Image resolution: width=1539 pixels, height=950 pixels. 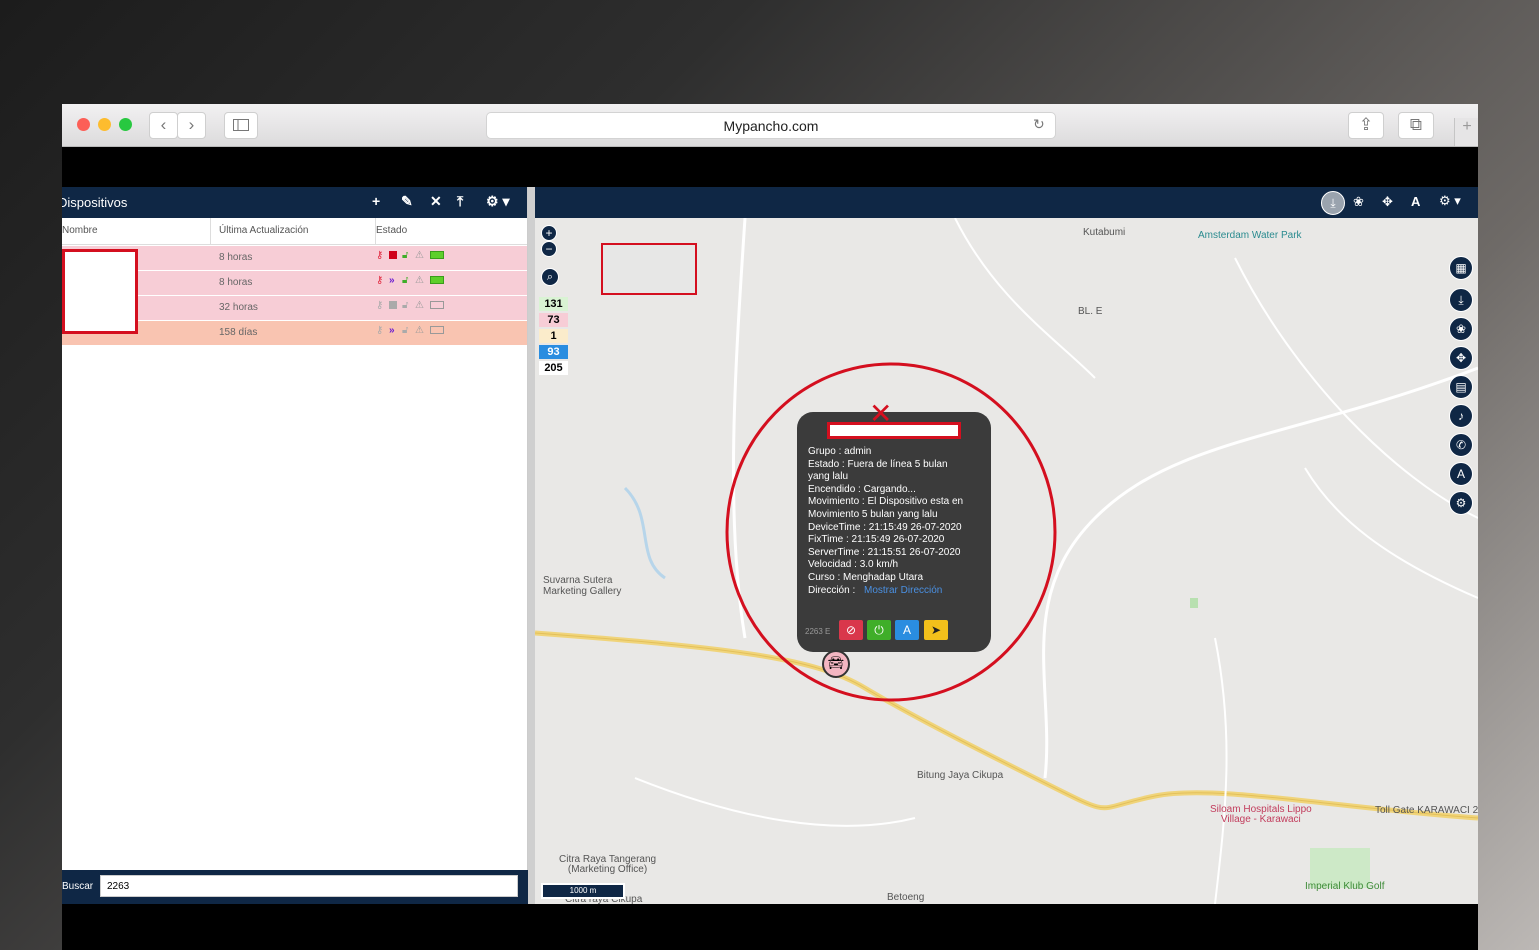 What do you see at coordinates (553, 320) in the screenshot?
I see `counter-offline: 73` at bounding box center [553, 320].